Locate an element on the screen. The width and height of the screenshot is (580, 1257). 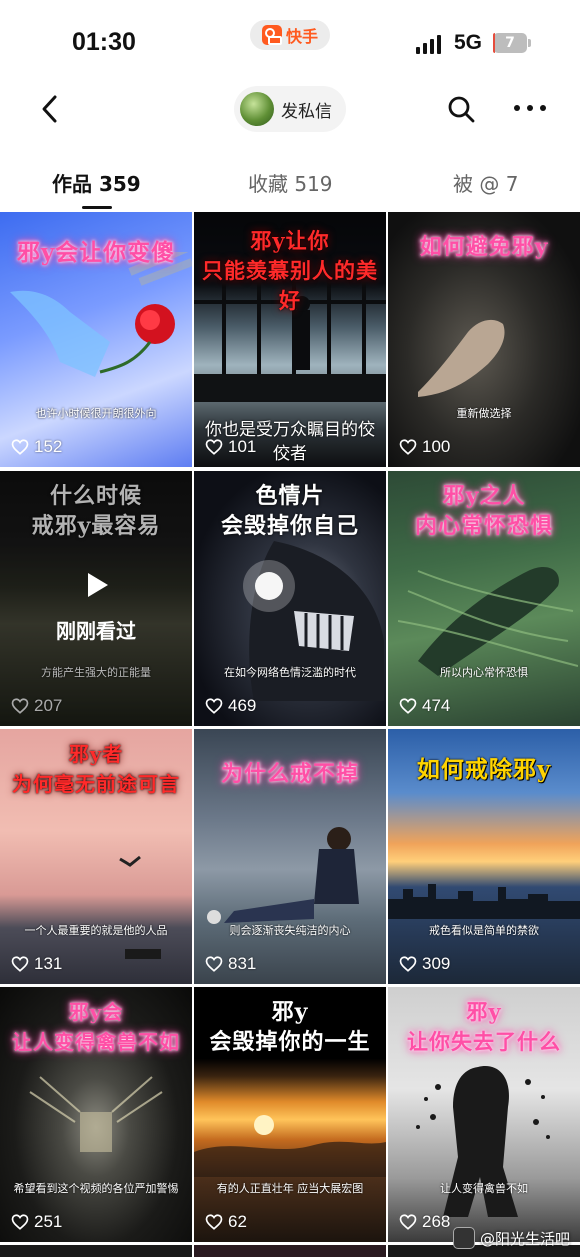
glass-hand-rose-image is located at coordinates (101, 314).